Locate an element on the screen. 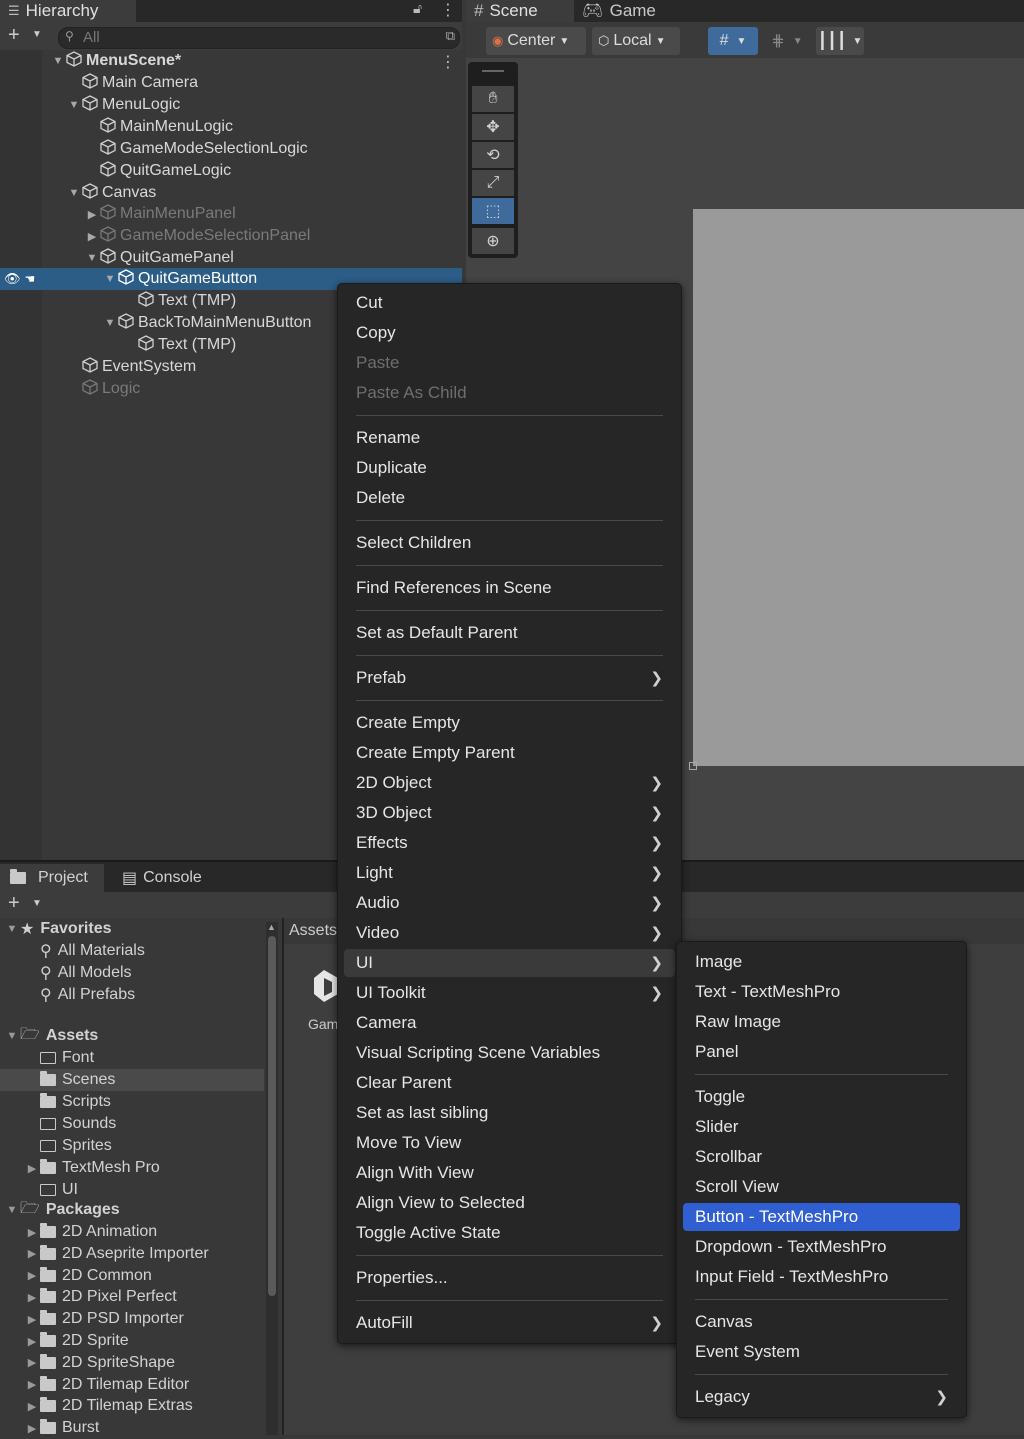 The image size is (1024, 1439). tab-game: 🎮︎ Game is located at coordinates (623, 11).